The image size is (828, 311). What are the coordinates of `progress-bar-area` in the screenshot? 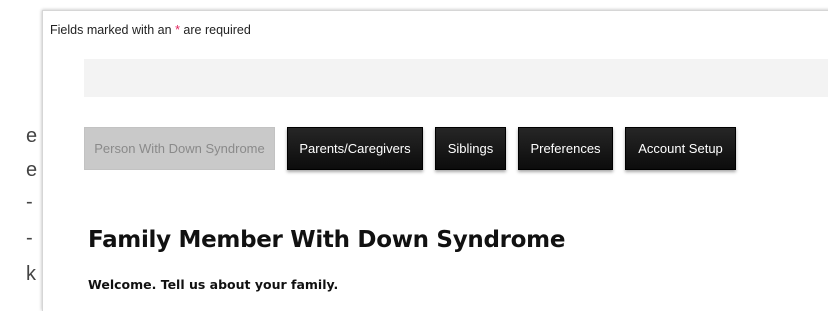 It's located at (456, 78).